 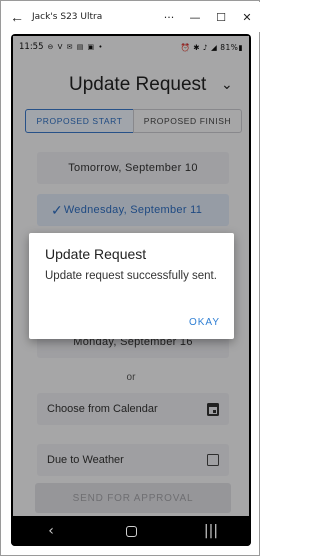 What do you see at coordinates (17, 17) in the screenshot?
I see `back-arrow-icon: ←` at bounding box center [17, 17].